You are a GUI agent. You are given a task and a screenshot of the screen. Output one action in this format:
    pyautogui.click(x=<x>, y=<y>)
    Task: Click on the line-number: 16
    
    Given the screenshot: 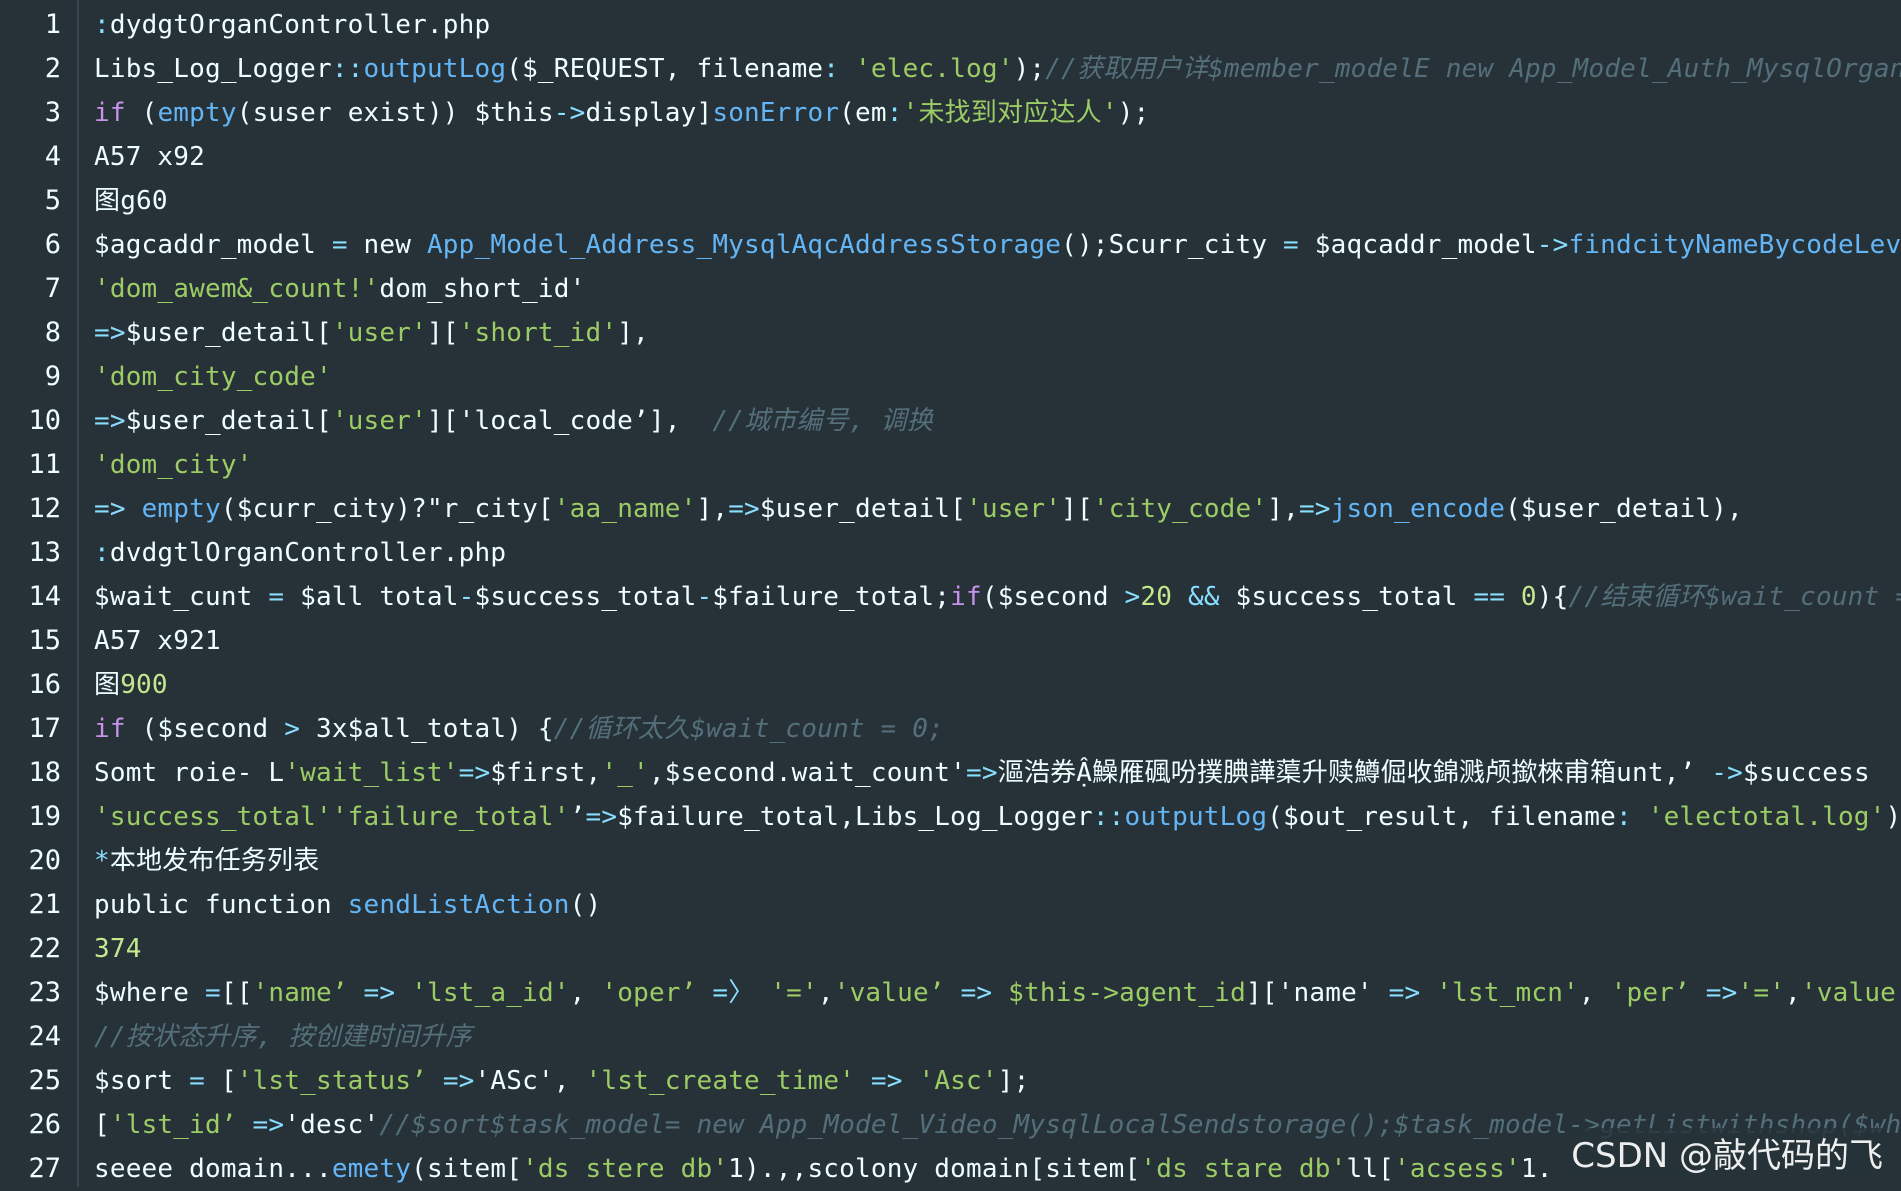 What is the action you would take?
    pyautogui.click(x=38, y=685)
    